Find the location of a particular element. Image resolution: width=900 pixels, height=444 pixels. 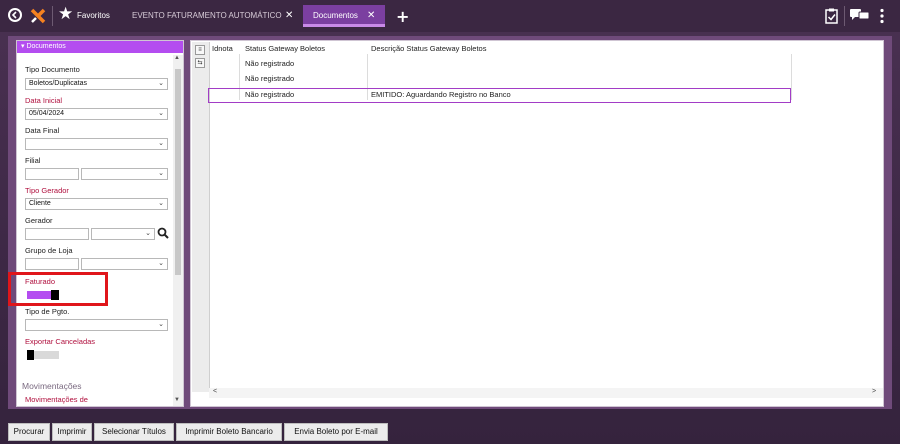

tab-documentos: Documentos ✕ is located at coordinates (344, 16).